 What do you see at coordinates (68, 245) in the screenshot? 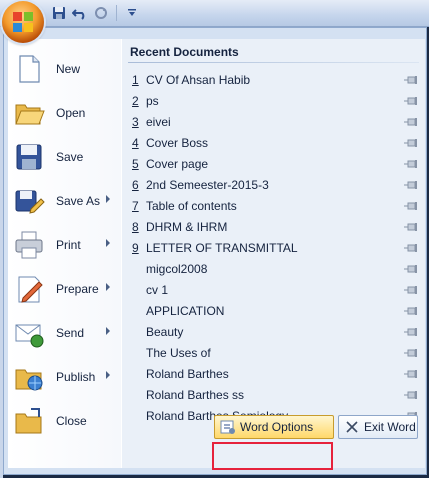
I see `menu-item-label: Print` at bounding box center [68, 245].